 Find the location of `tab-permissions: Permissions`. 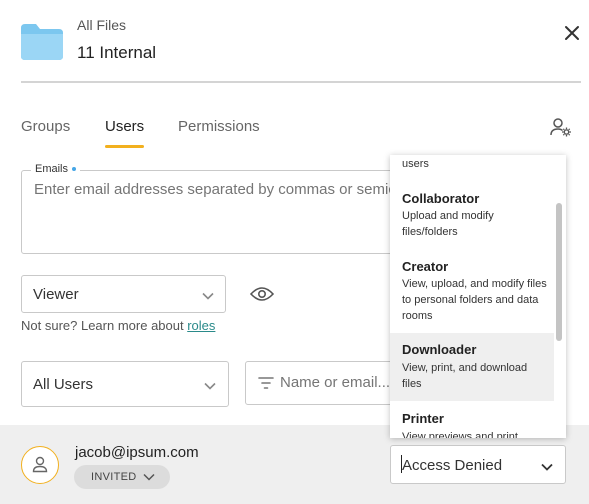

tab-permissions: Permissions is located at coordinates (219, 126).